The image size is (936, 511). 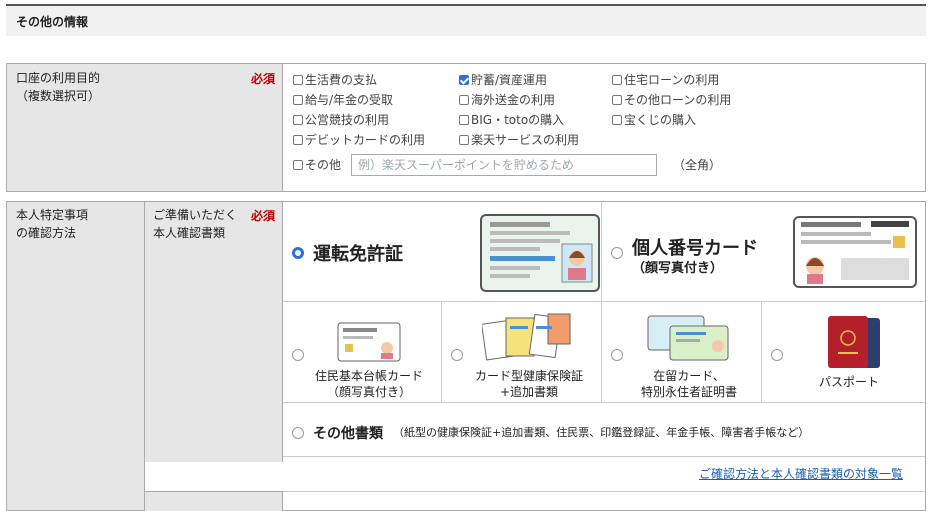 What do you see at coordinates (678, 268) in the screenshot?
I see `mynumber-card-sublabel: （顔写真付き）` at bounding box center [678, 268].